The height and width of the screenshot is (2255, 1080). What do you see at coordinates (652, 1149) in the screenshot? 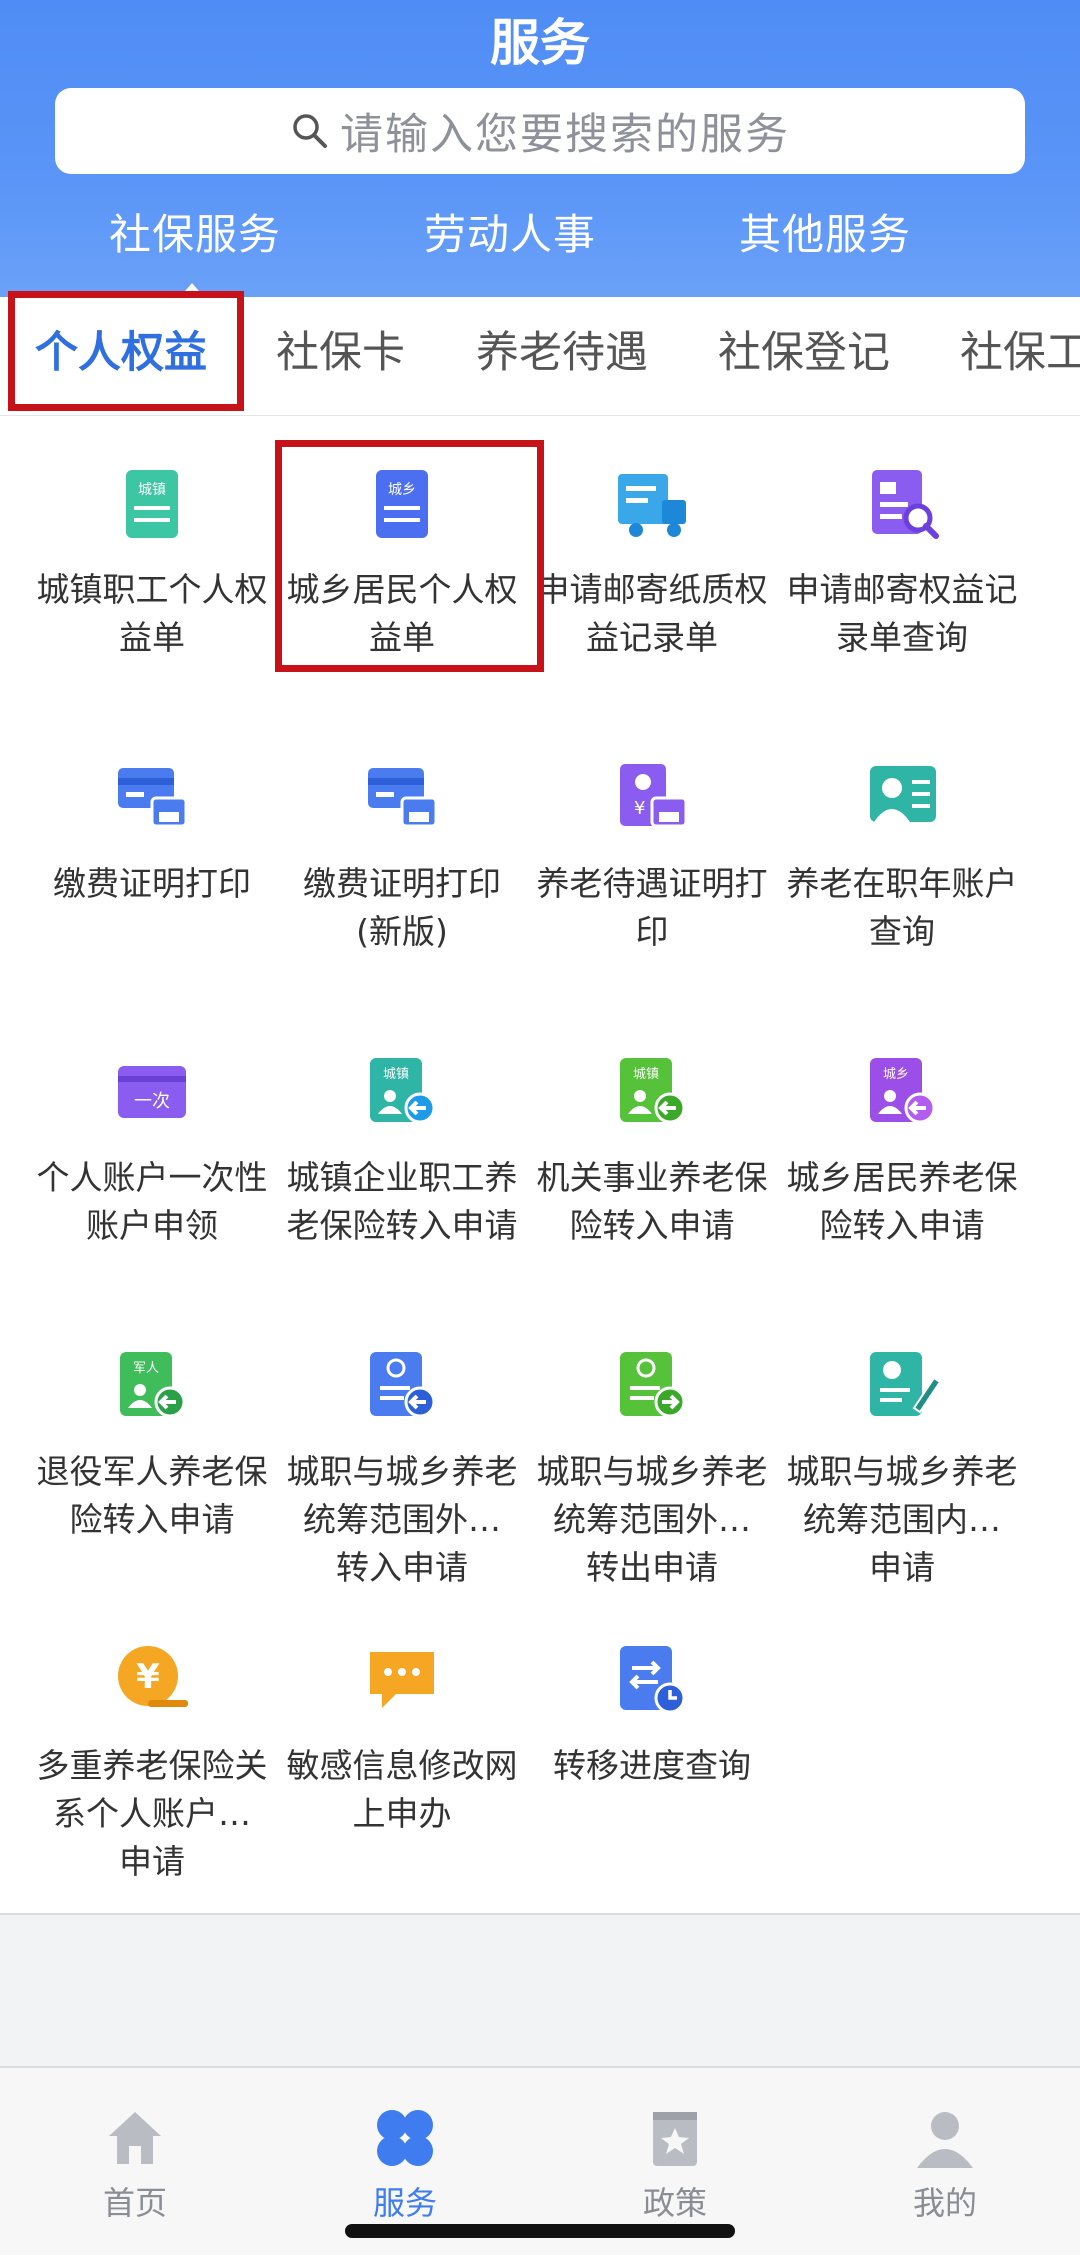
I see `service-item: 城镇 机关事业养老保 险转入申请` at bounding box center [652, 1149].